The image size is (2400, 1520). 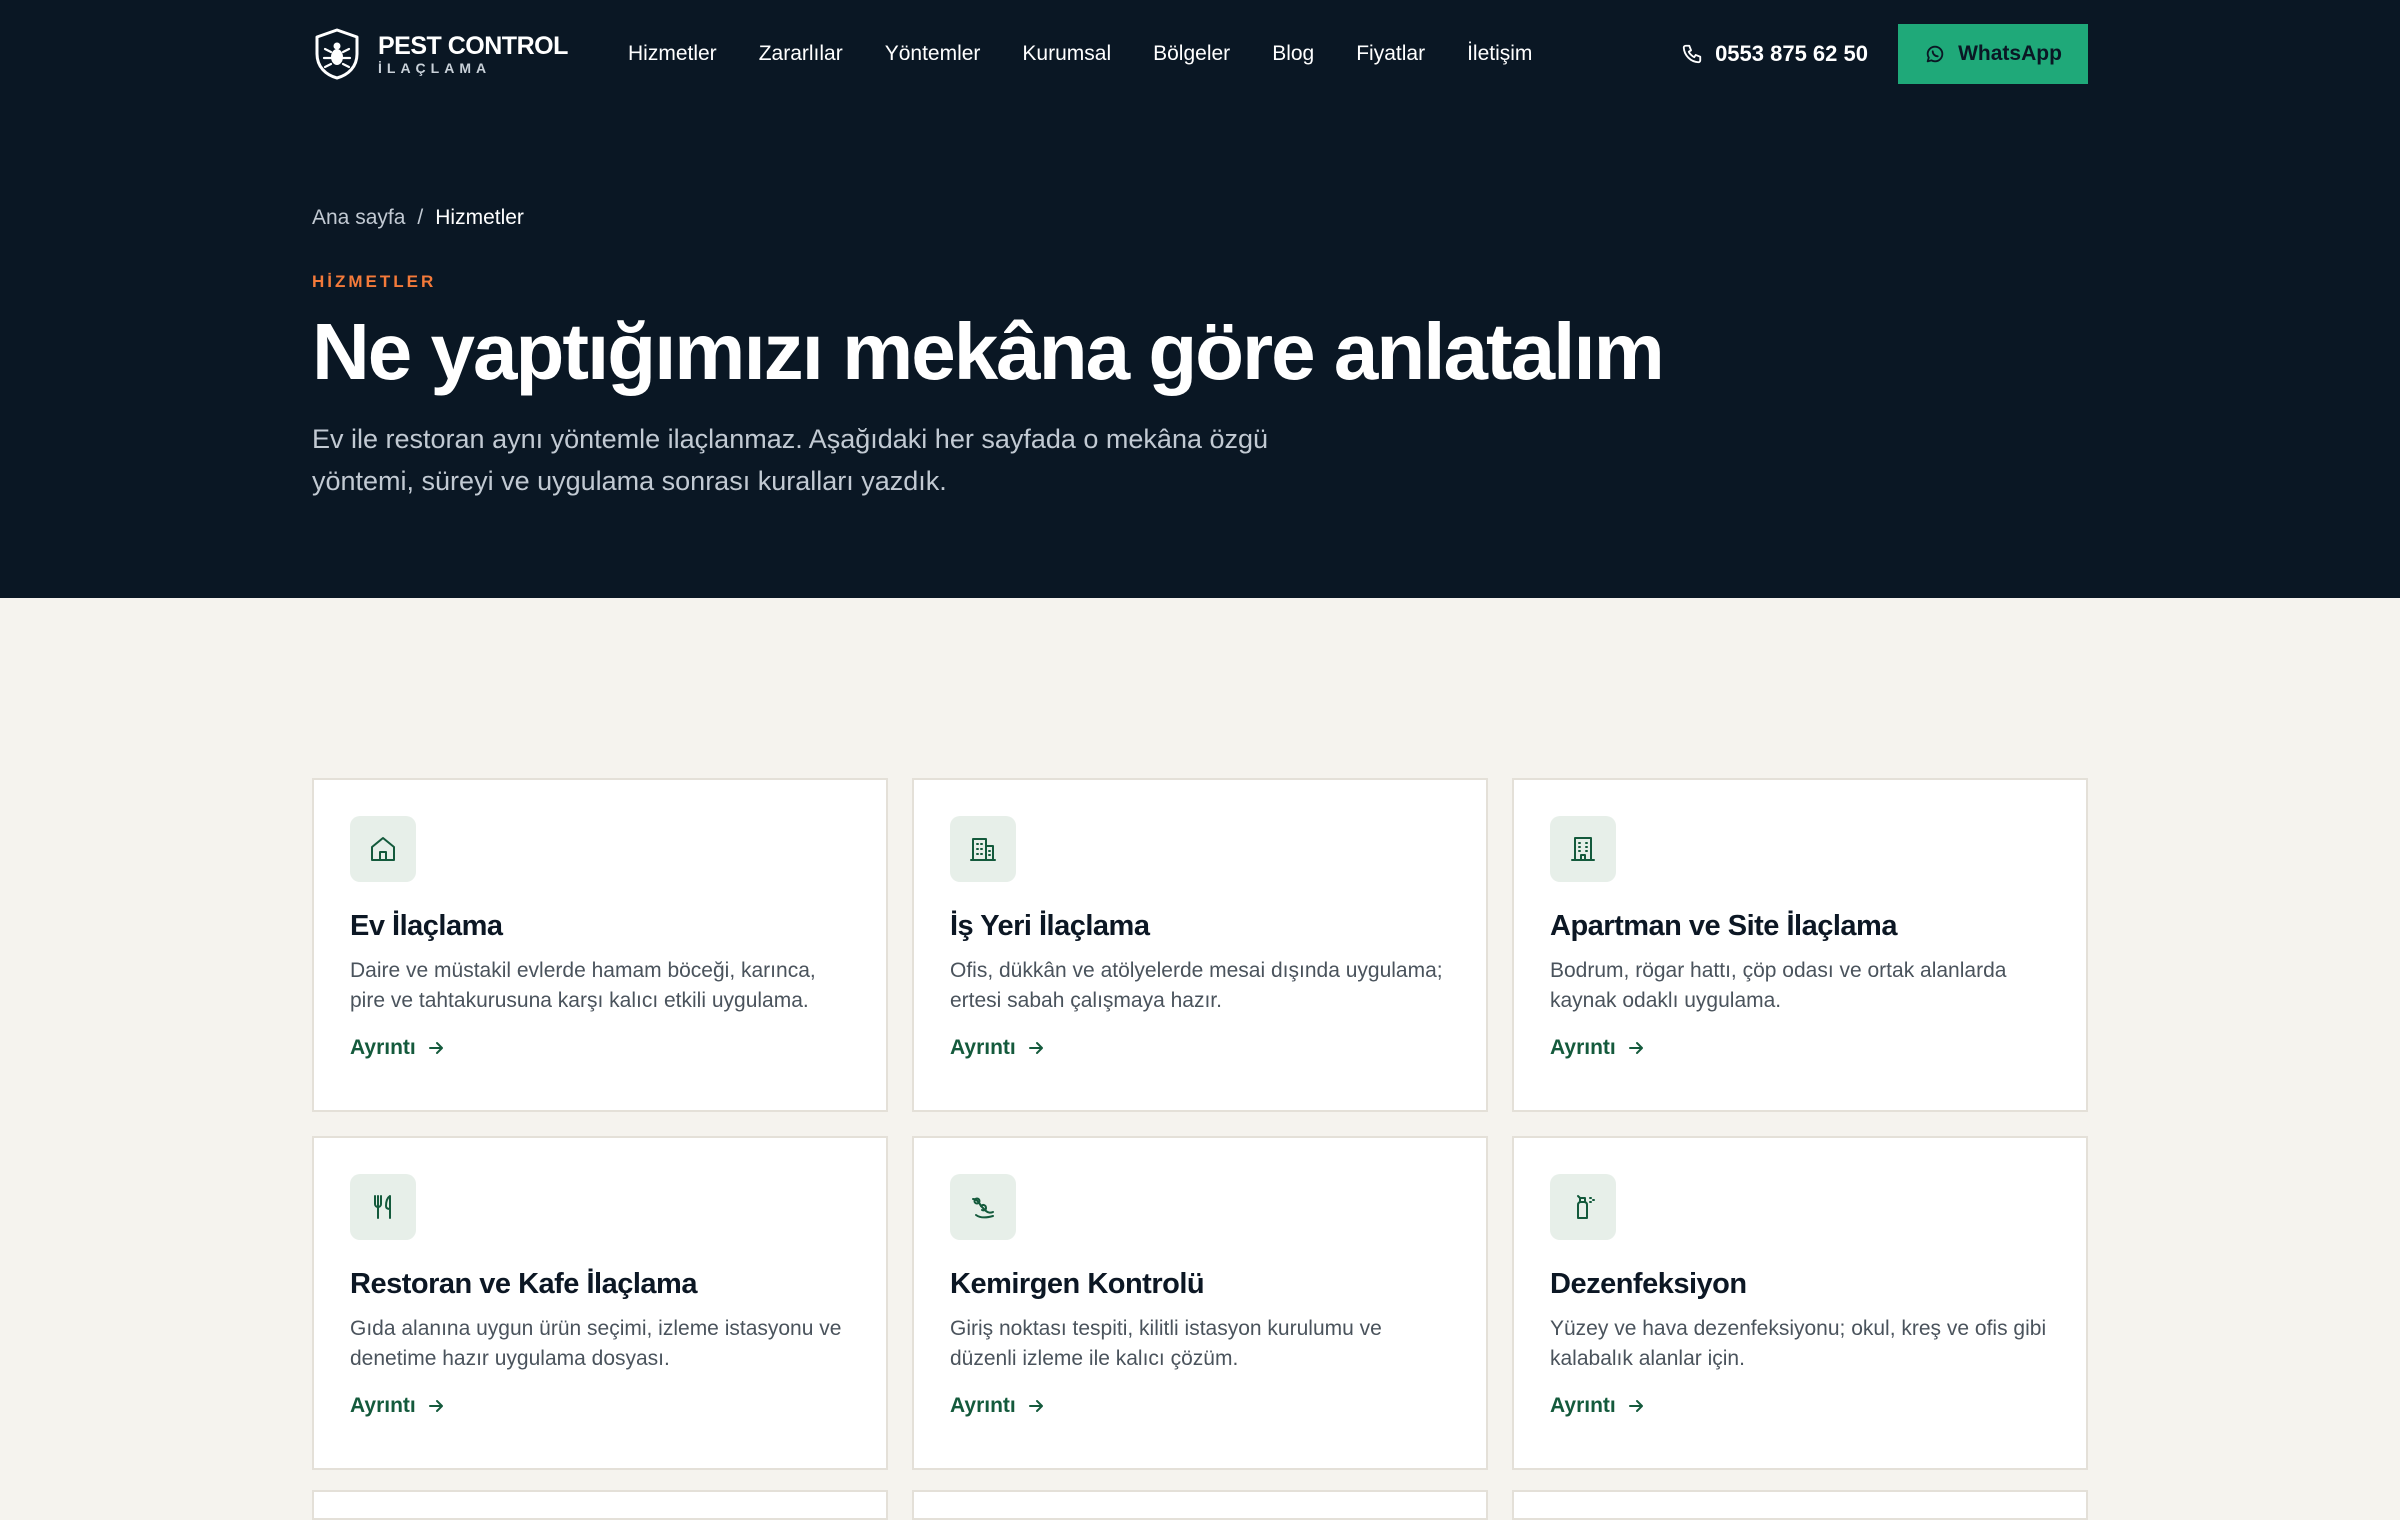 What do you see at coordinates (1066, 54) in the screenshot?
I see `nav-item-kurumsal: Kurumsal` at bounding box center [1066, 54].